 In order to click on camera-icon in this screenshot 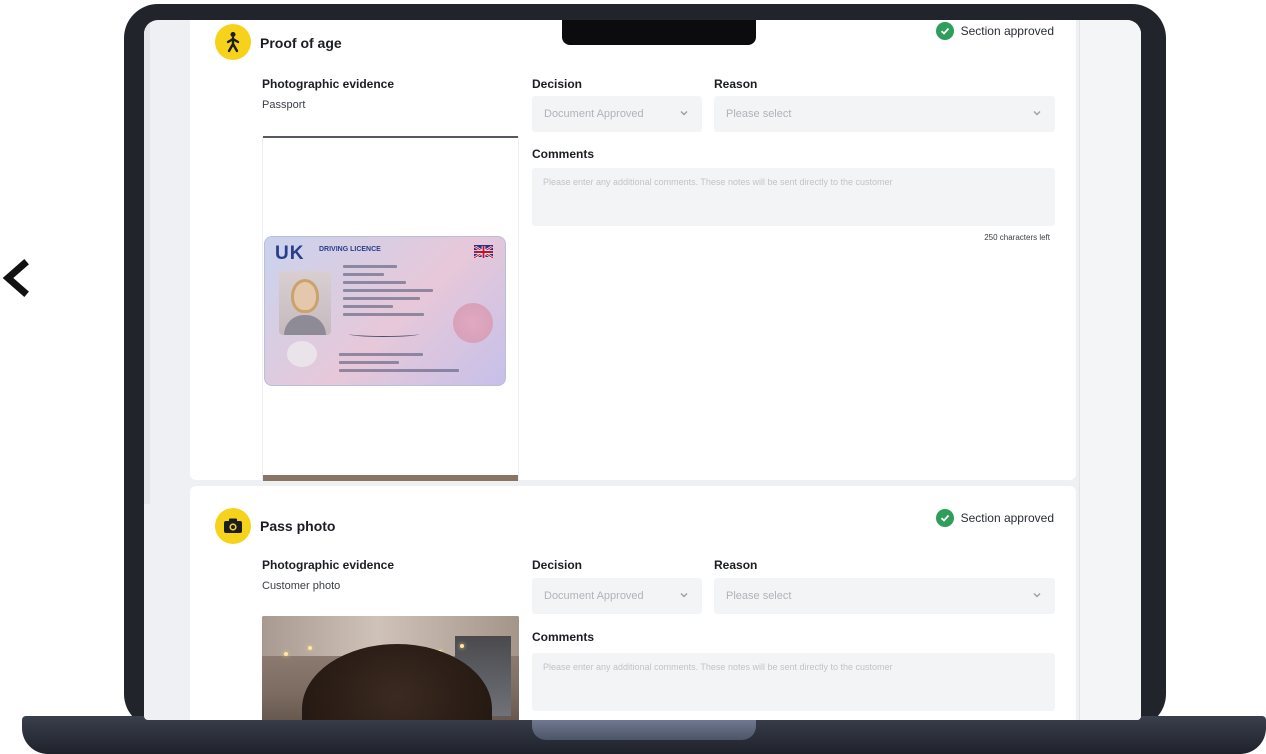, I will do `click(233, 526)`.